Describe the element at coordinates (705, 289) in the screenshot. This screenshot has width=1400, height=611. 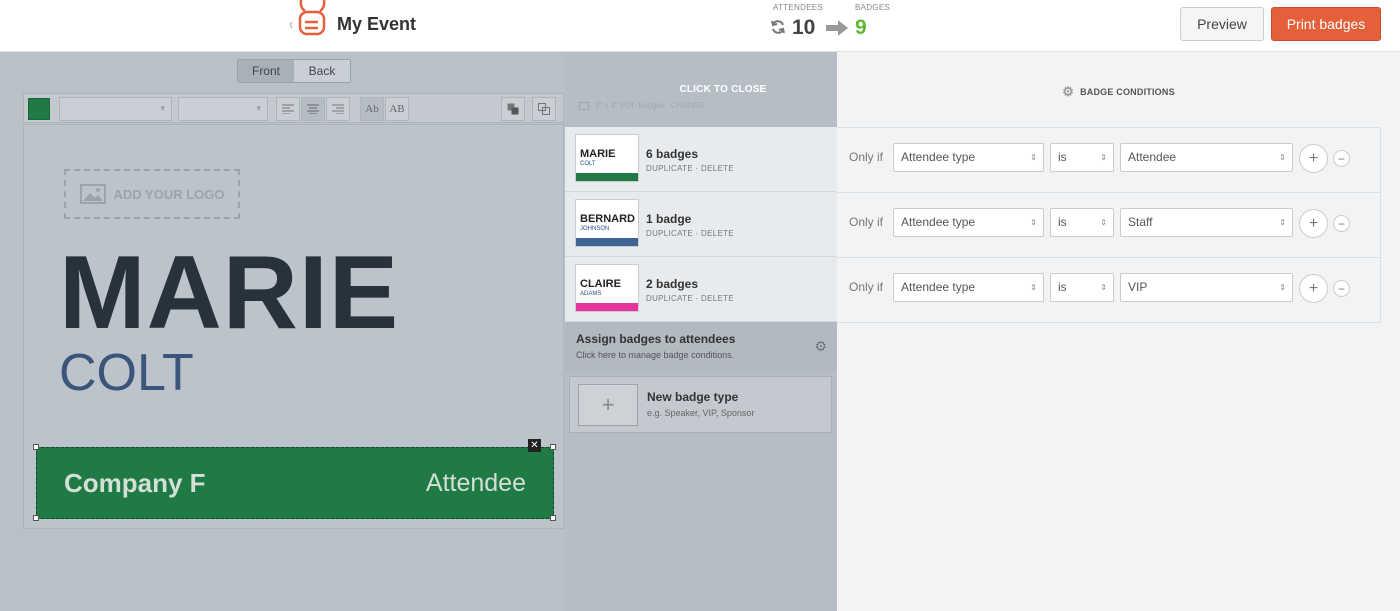
I see `badge-type-item: CLAIRE ADAMS 2 badges DUPLICATE · DELETE` at that location.